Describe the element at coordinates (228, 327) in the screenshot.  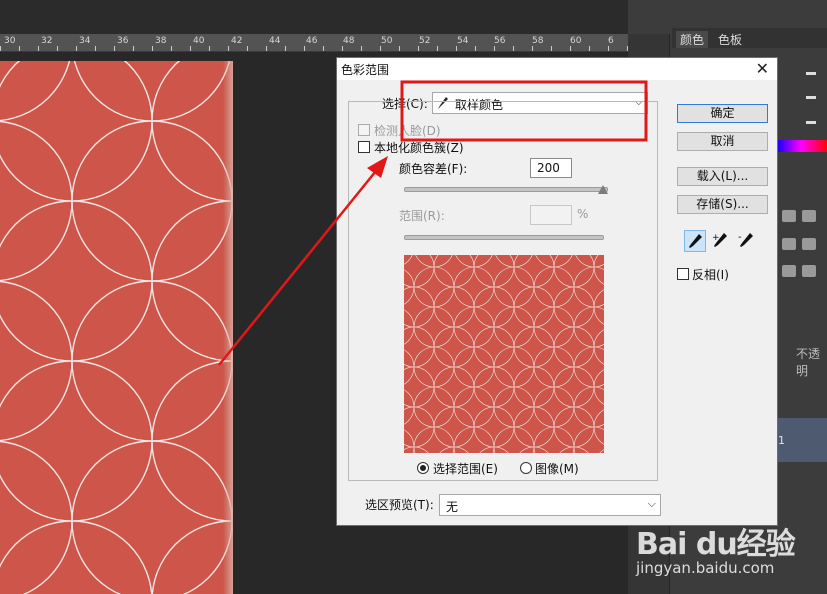
I see `document-edge` at that location.